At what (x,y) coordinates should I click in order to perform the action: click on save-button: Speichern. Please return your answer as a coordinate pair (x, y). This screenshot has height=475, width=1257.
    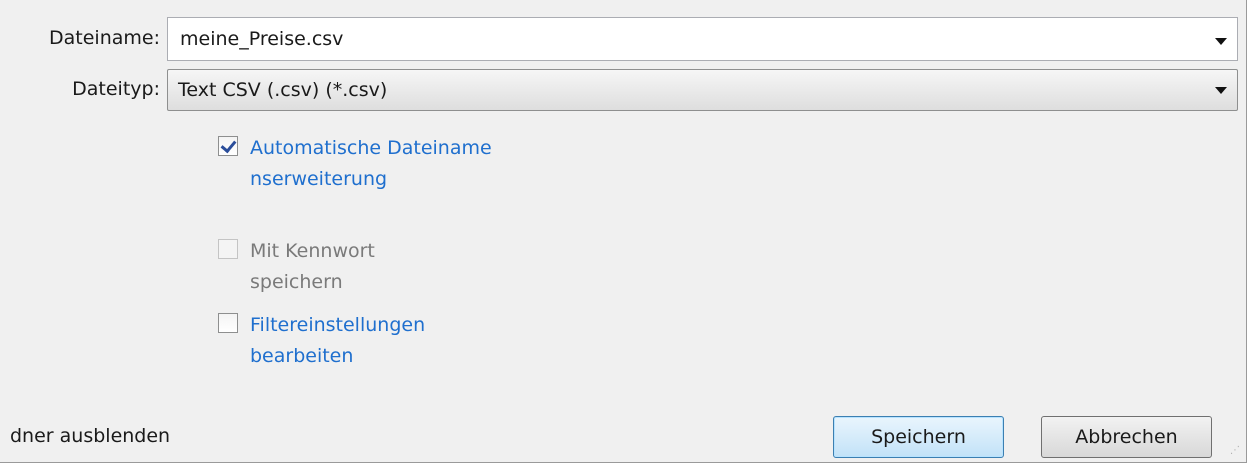
    Looking at the image, I should click on (918, 437).